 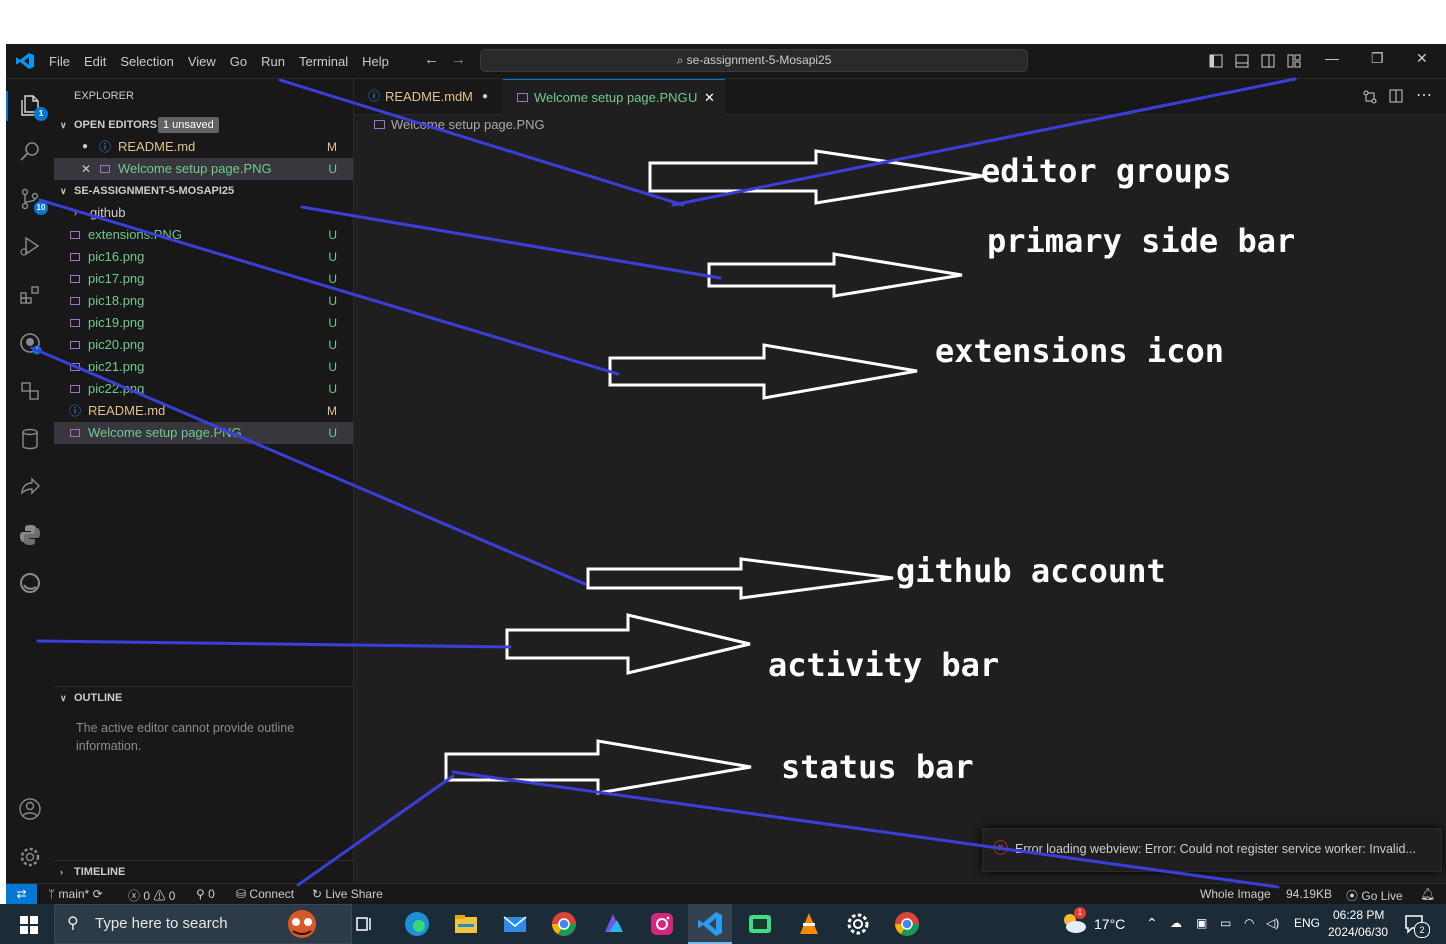 What do you see at coordinates (151, 895) in the screenshot?
I see `problems-status: ⓧ 0 ⚠ 0` at bounding box center [151, 895].